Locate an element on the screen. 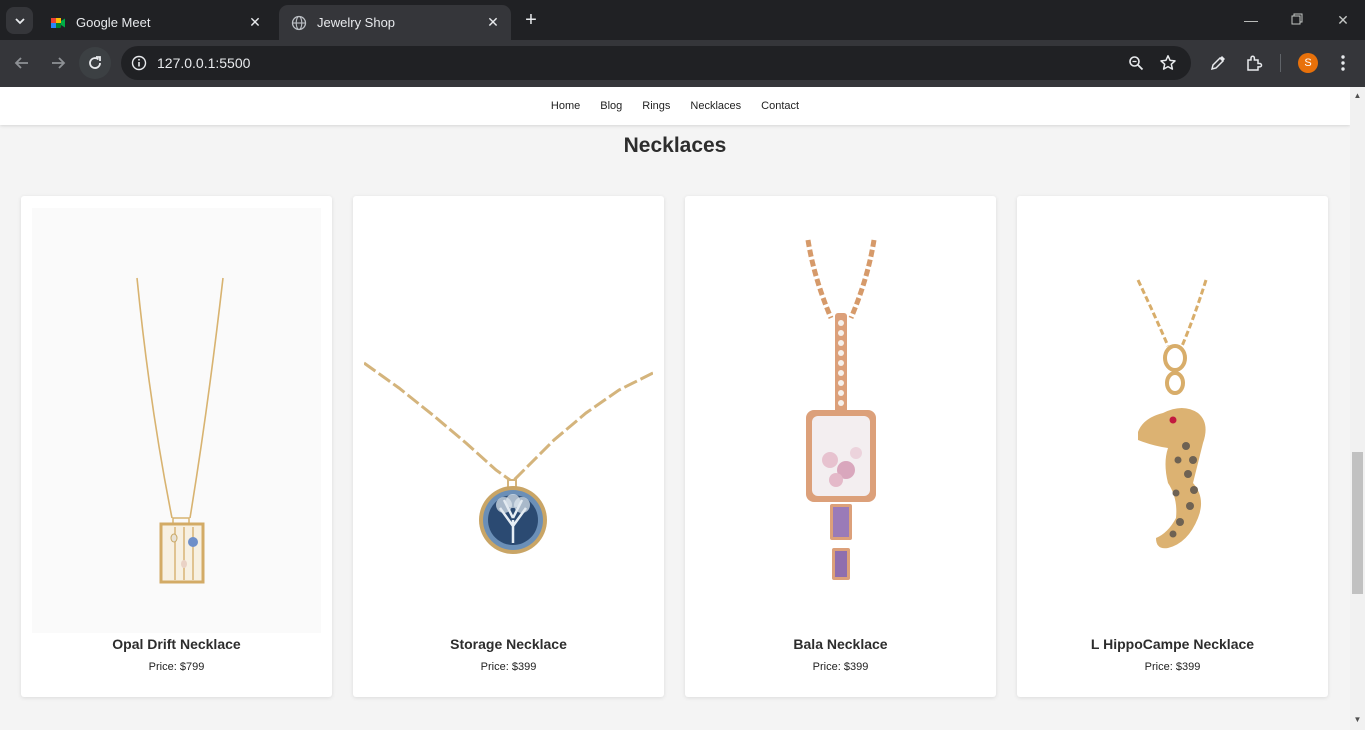  tab-strip: Google Meet ✕ Jewelry Shop ✕ + — ✕ is located at coordinates (682, 20).